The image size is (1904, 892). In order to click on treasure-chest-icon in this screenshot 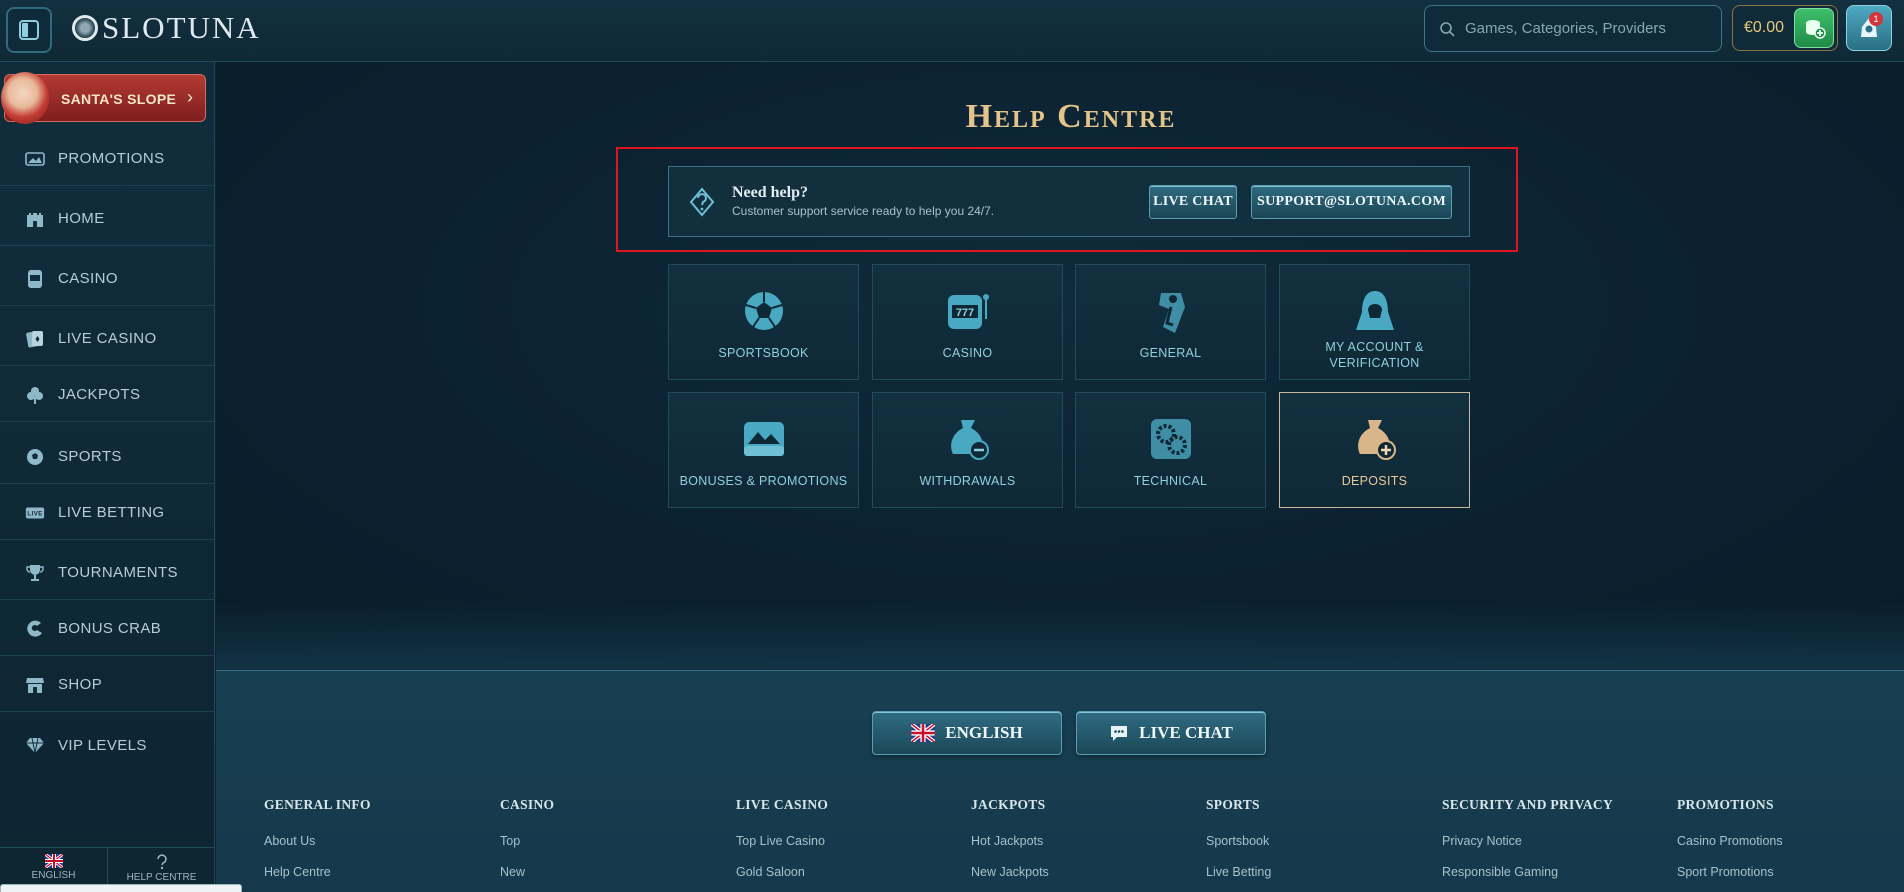, I will do `click(764, 439)`.